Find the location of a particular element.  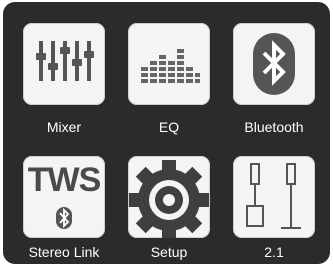

equalizer-bars-icon is located at coordinates (170, 66).